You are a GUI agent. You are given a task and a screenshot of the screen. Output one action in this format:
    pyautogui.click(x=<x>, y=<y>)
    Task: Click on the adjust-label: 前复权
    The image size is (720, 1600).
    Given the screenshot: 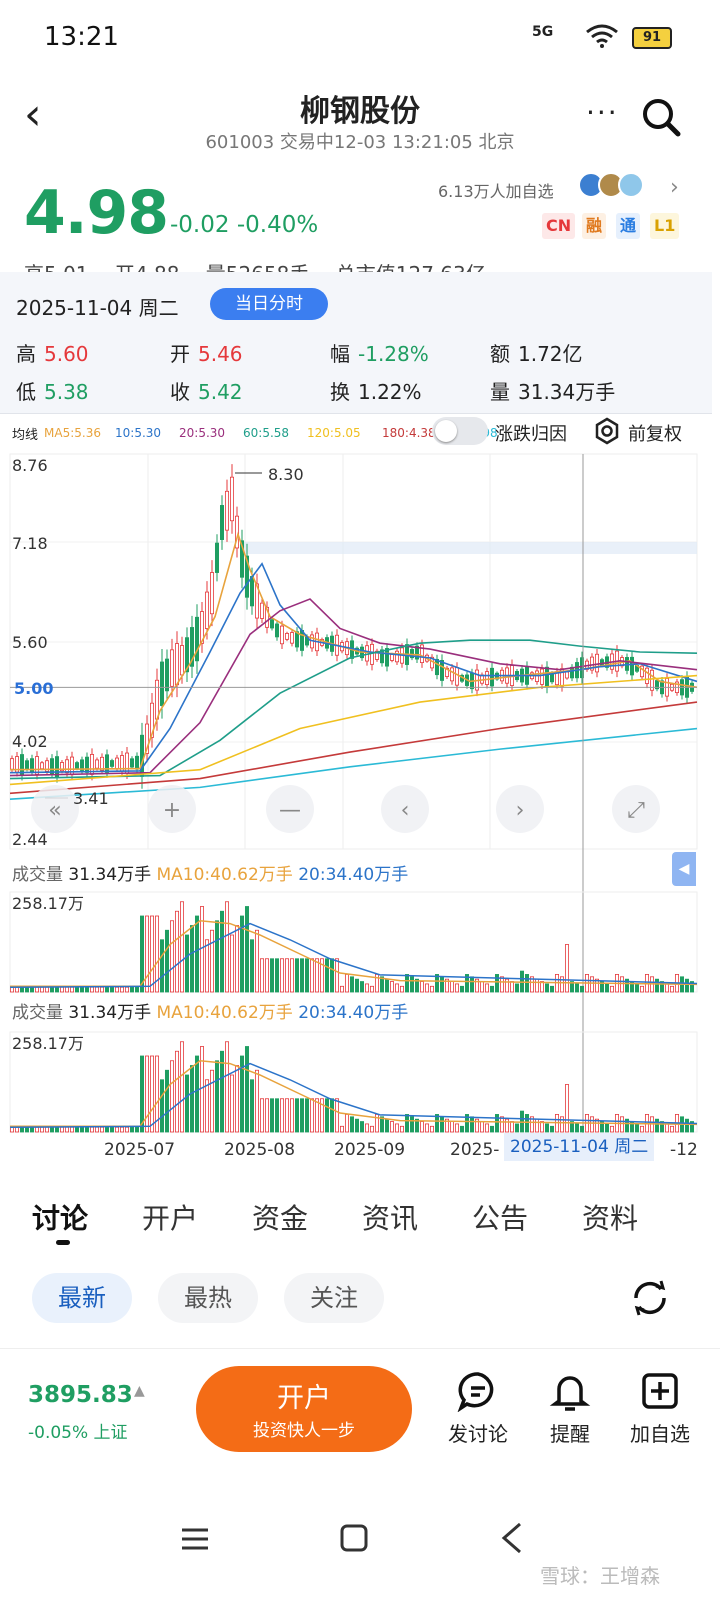 What is the action you would take?
    pyautogui.click(x=655, y=433)
    